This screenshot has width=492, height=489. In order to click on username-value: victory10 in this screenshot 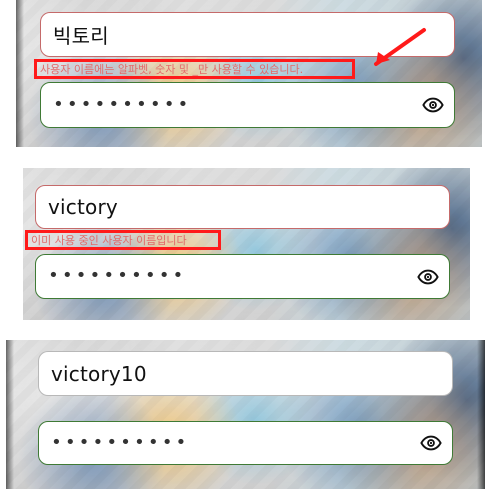, I will do `click(99, 373)`.